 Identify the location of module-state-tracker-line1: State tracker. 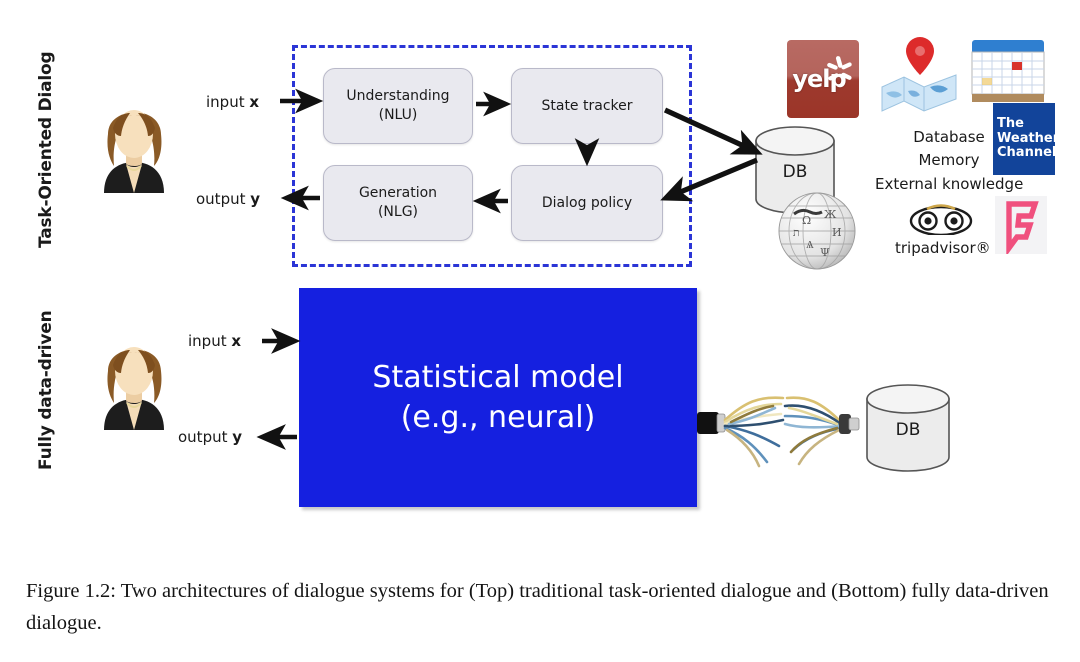
(587, 105).